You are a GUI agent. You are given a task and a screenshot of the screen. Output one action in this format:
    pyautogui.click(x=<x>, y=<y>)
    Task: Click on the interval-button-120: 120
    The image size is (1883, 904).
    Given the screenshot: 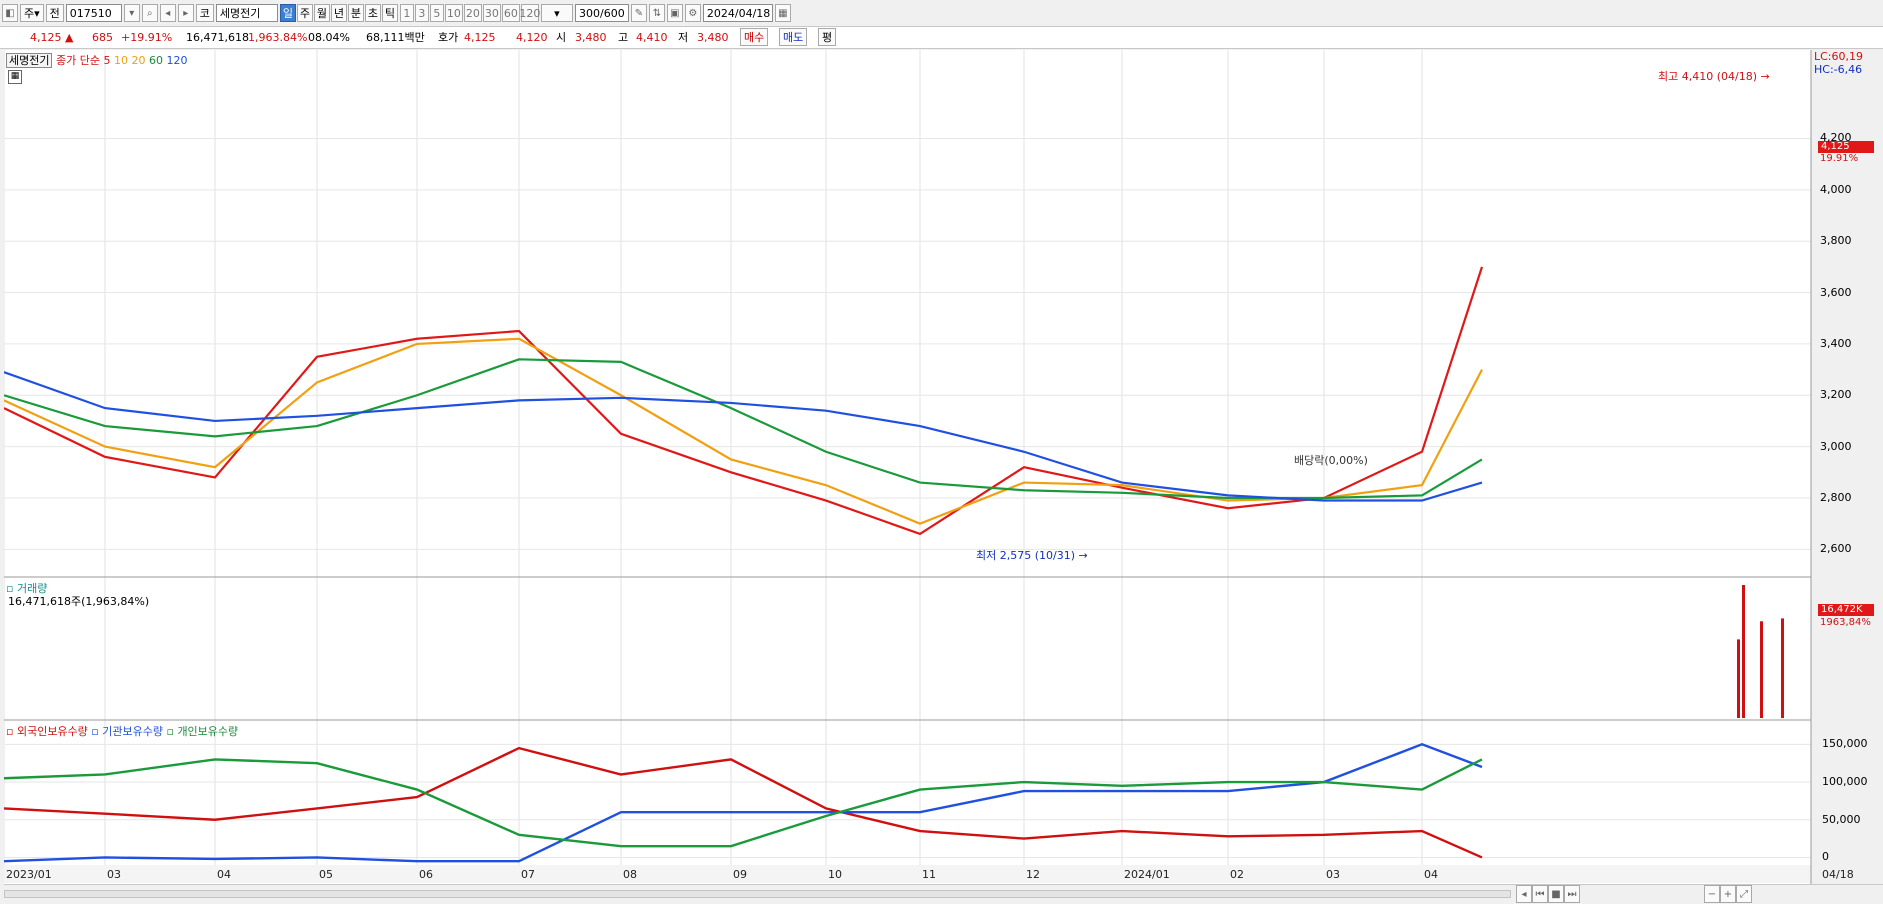 What is the action you would take?
    pyautogui.click(x=529, y=13)
    